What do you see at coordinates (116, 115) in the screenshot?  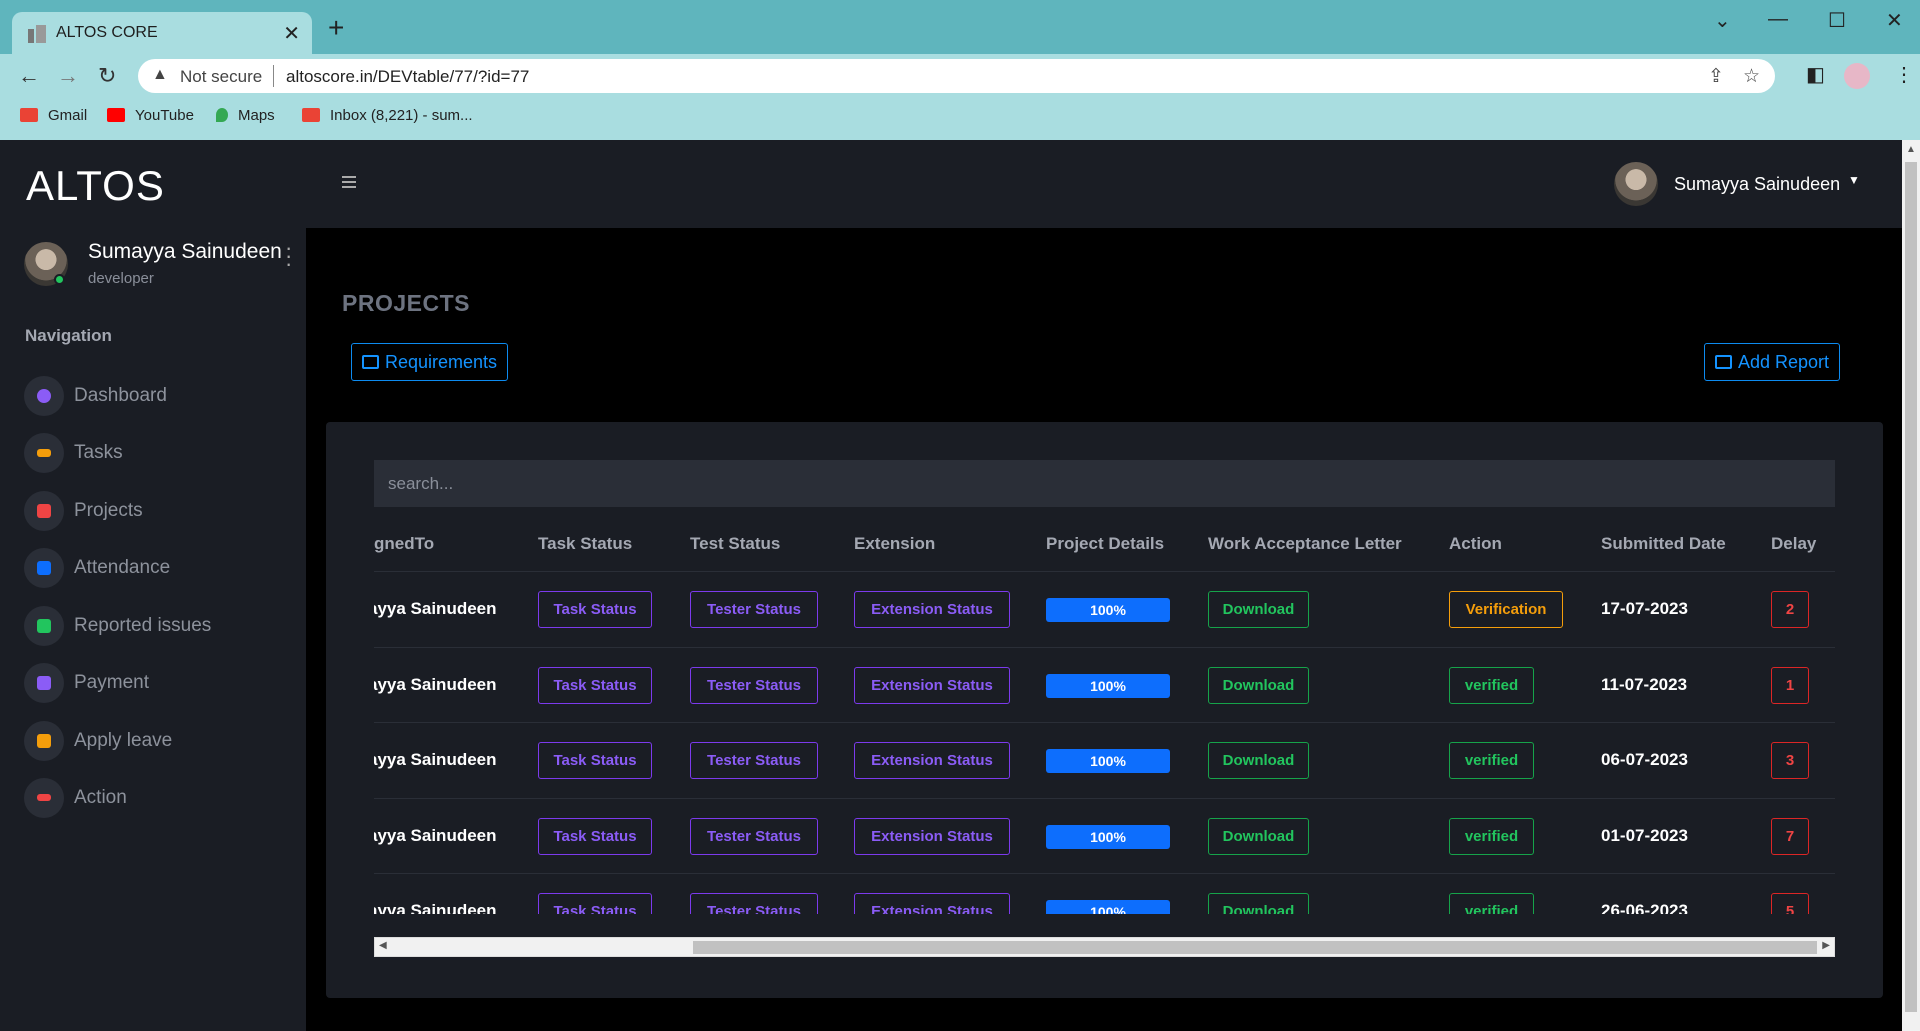 I see `youtube-icon` at bounding box center [116, 115].